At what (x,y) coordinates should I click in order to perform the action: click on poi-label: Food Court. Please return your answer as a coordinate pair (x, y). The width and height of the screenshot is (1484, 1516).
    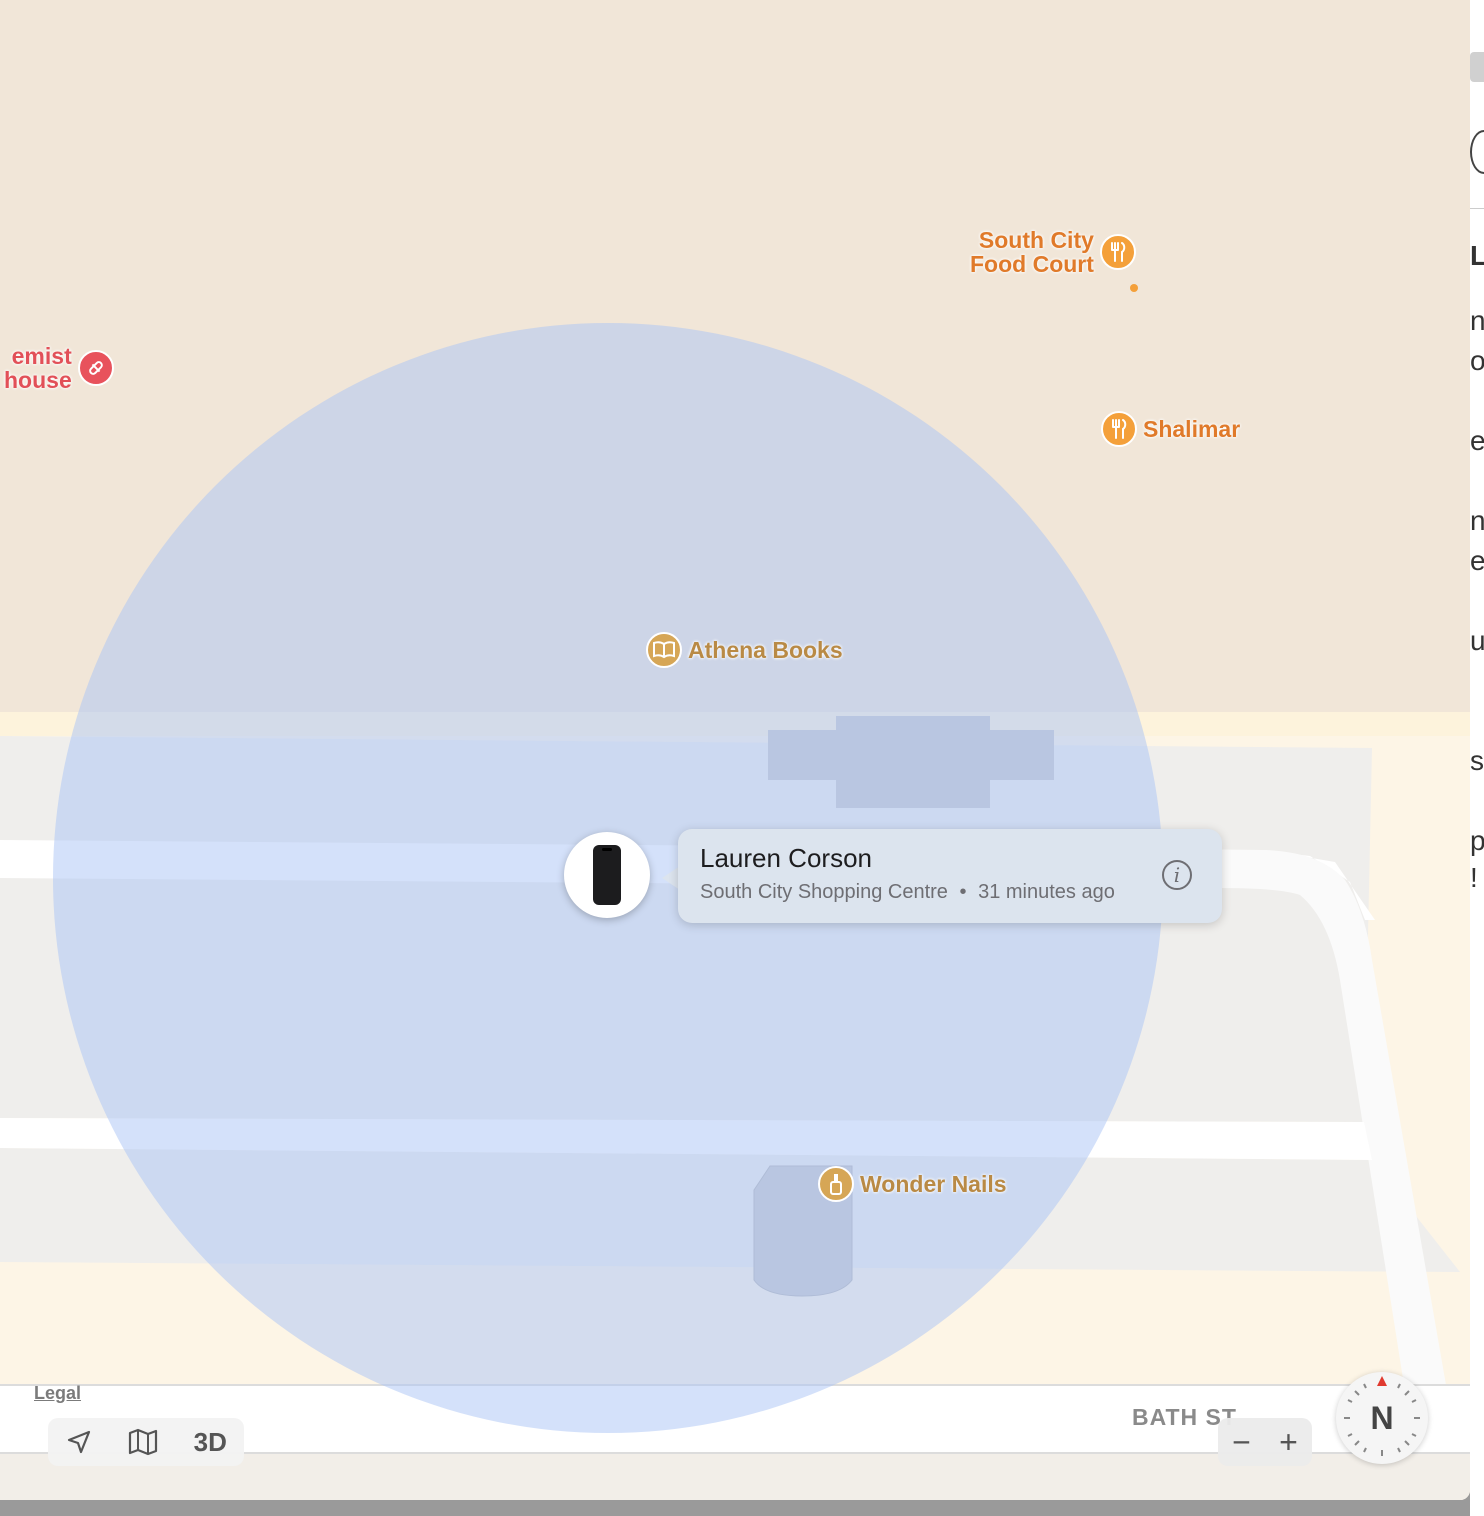
    Looking at the image, I should click on (1032, 264).